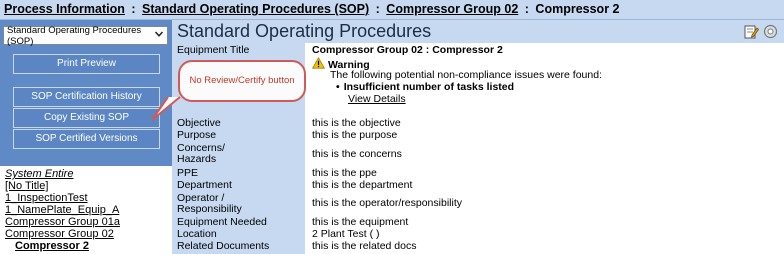  I want to click on field-value-related-documents: this is the related docs, so click(364, 246).